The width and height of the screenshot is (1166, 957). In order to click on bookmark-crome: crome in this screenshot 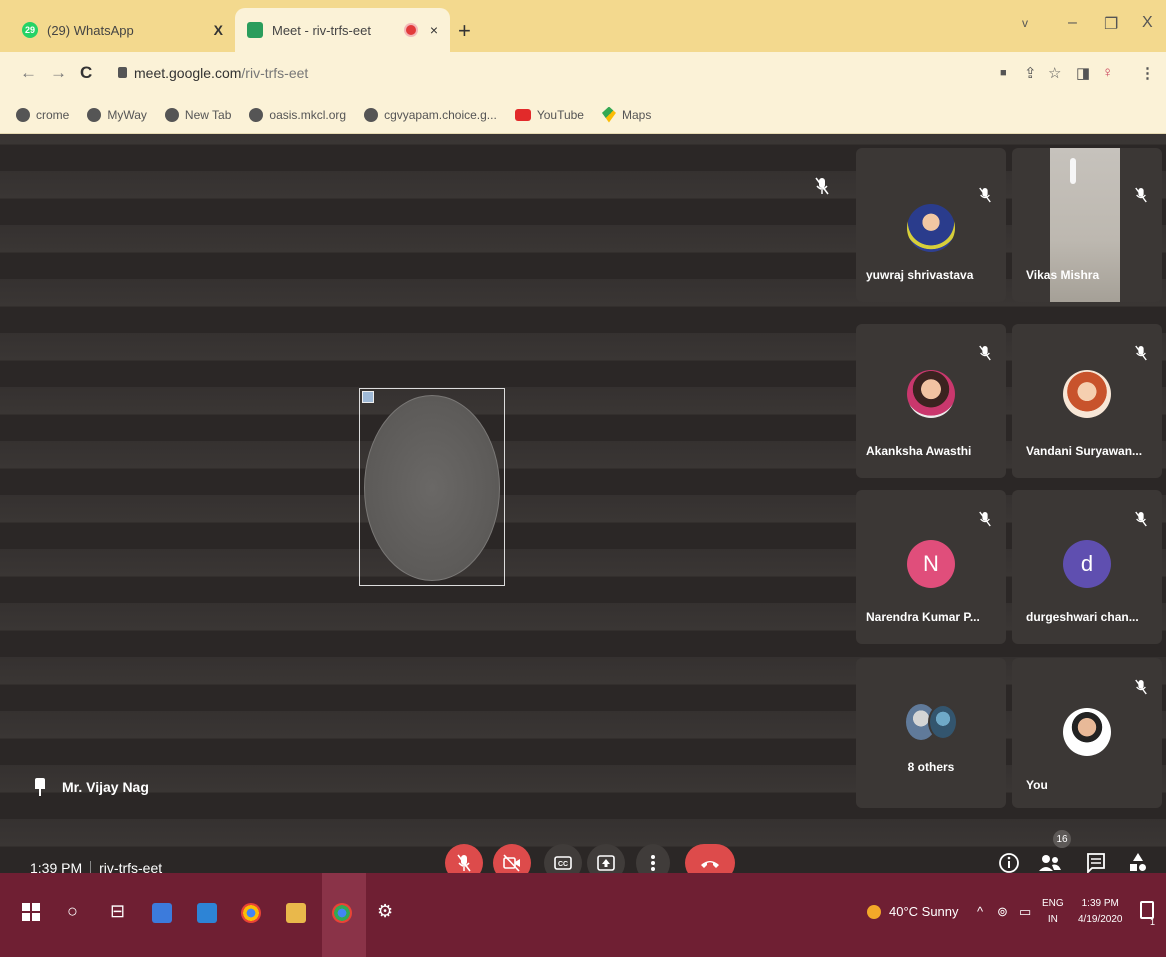, I will do `click(42, 114)`.